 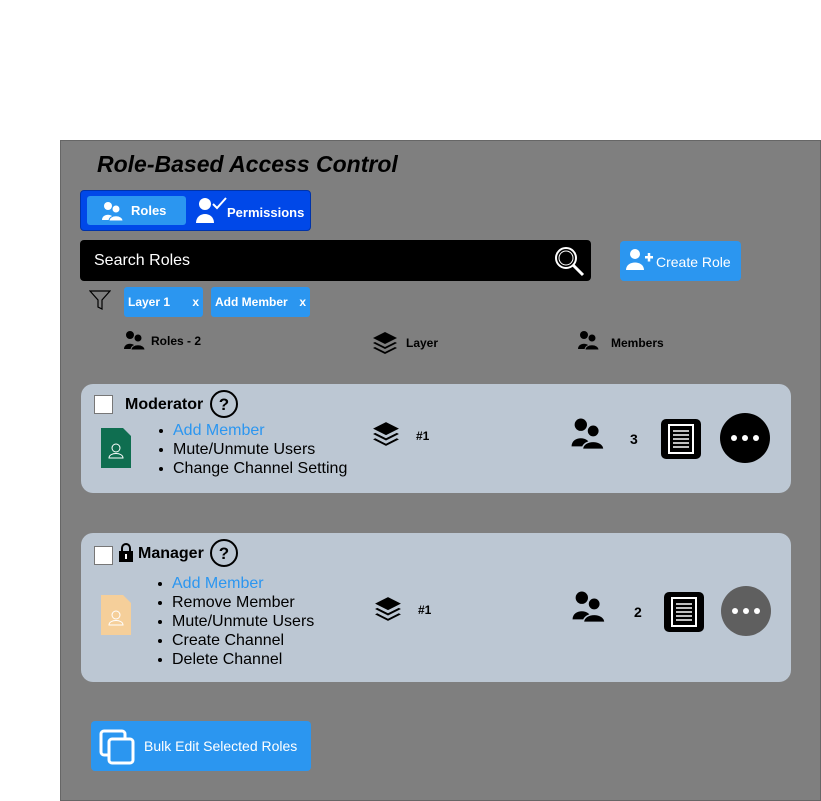 I want to click on copy-icon, so click(x=117, y=747).